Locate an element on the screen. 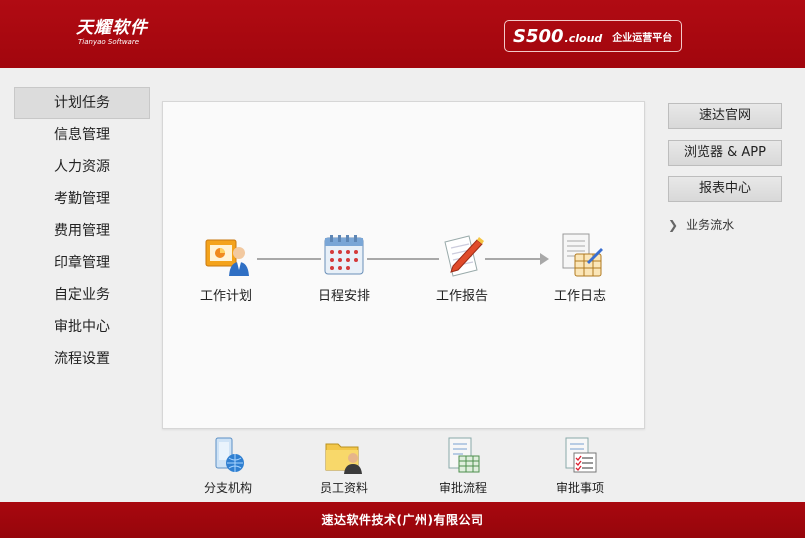 The height and width of the screenshot is (538, 805). flow-node-schedule: 日程安排 is located at coordinates (344, 268).